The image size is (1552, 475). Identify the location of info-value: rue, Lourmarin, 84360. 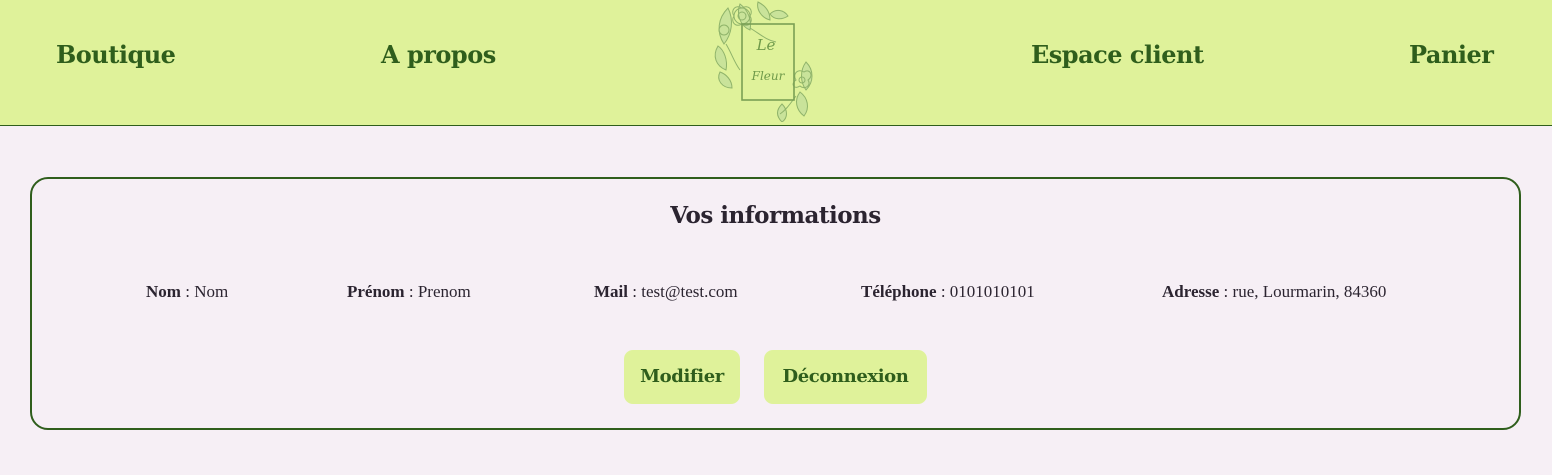
(1309, 291).